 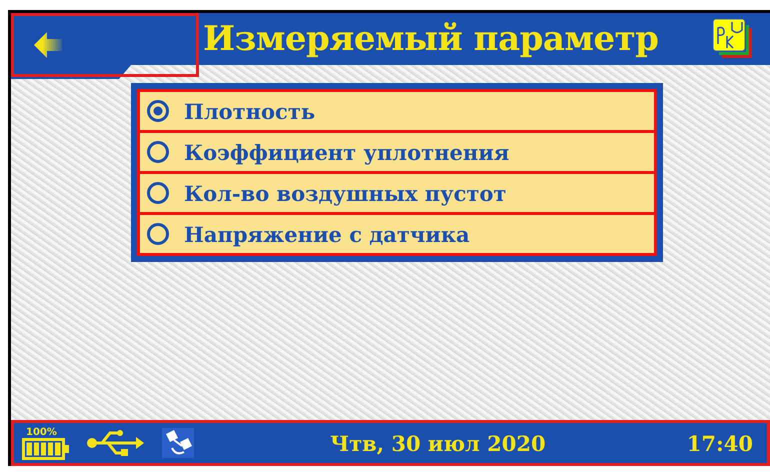 What do you see at coordinates (178, 443) in the screenshot?
I see `satellite-icon` at bounding box center [178, 443].